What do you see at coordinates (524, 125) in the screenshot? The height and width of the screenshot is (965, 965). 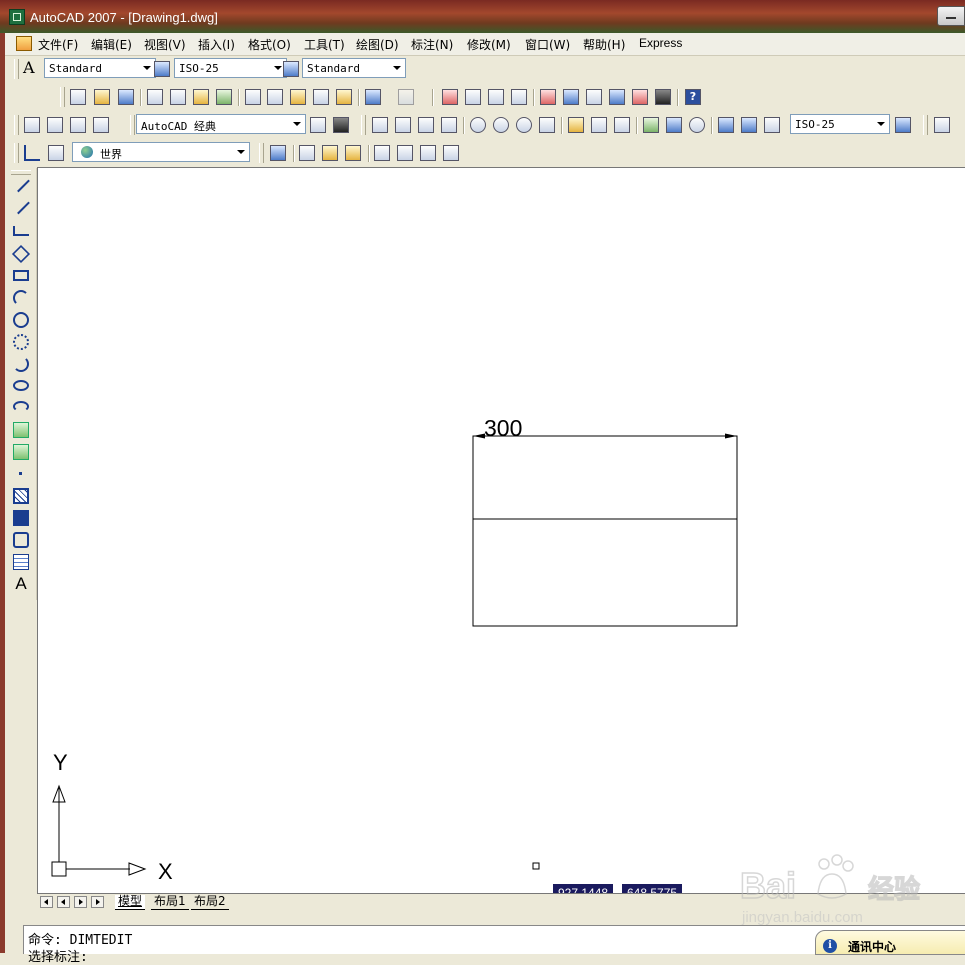 I see `diameter-dimension-icon` at bounding box center [524, 125].